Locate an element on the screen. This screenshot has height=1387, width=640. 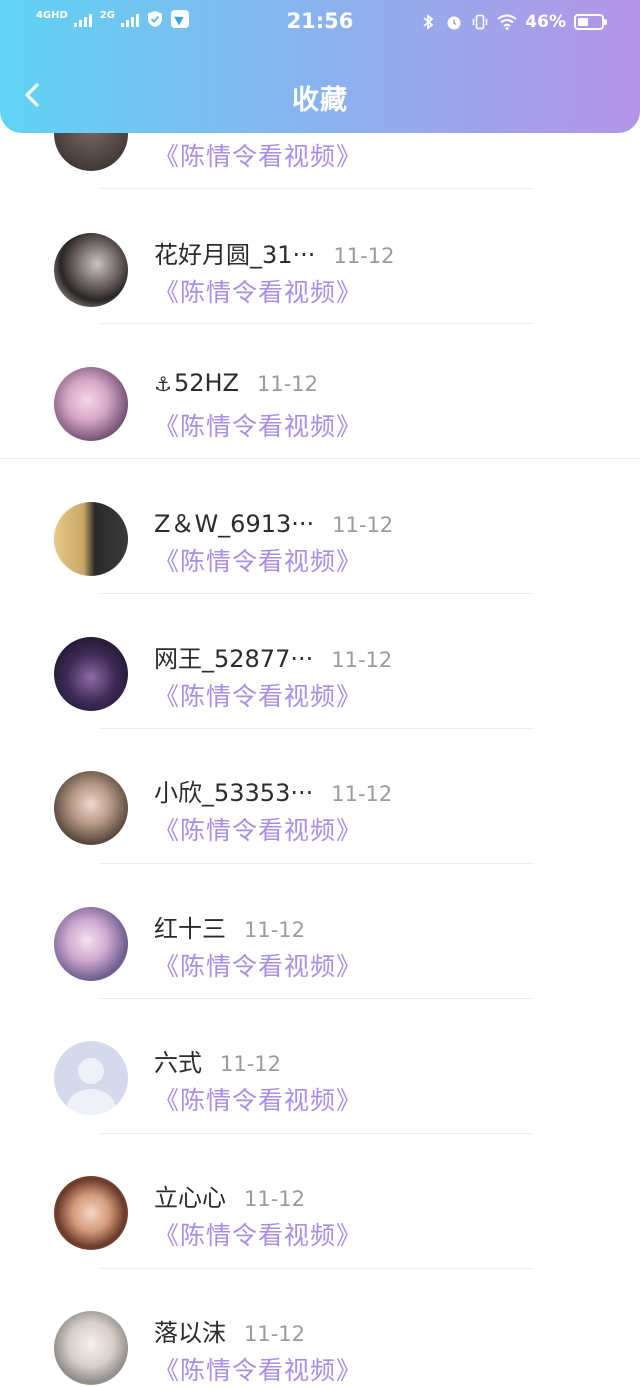
wifi-icon is located at coordinates (507, 22).